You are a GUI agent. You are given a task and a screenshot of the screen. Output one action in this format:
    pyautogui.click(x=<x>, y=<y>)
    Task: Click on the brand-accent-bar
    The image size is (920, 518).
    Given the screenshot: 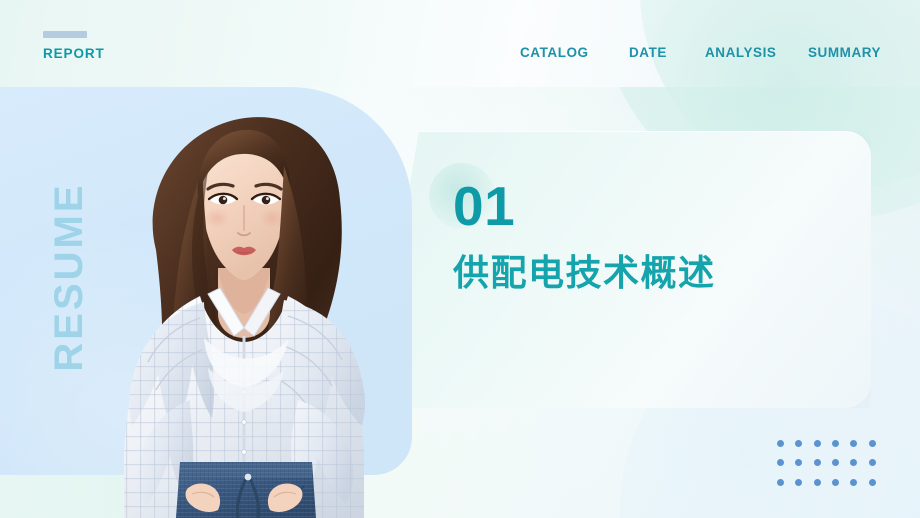 What is the action you would take?
    pyautogui.click(x=65, y=34)
    